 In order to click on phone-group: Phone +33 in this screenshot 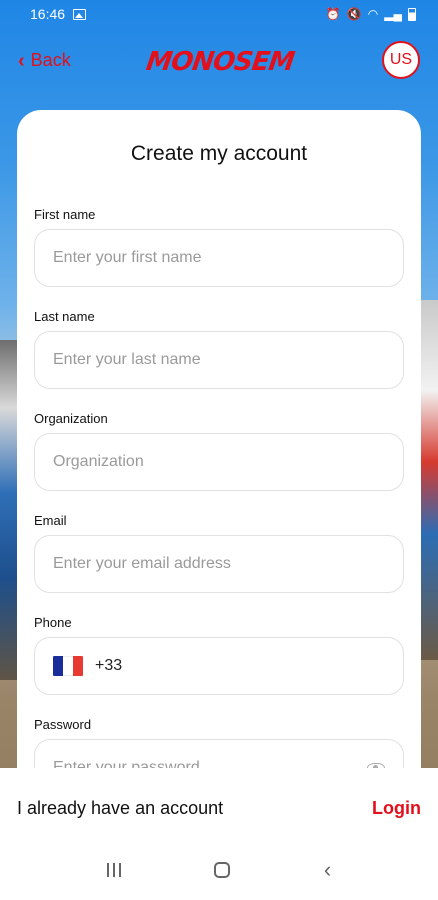, I will do `click(219, 655)`.